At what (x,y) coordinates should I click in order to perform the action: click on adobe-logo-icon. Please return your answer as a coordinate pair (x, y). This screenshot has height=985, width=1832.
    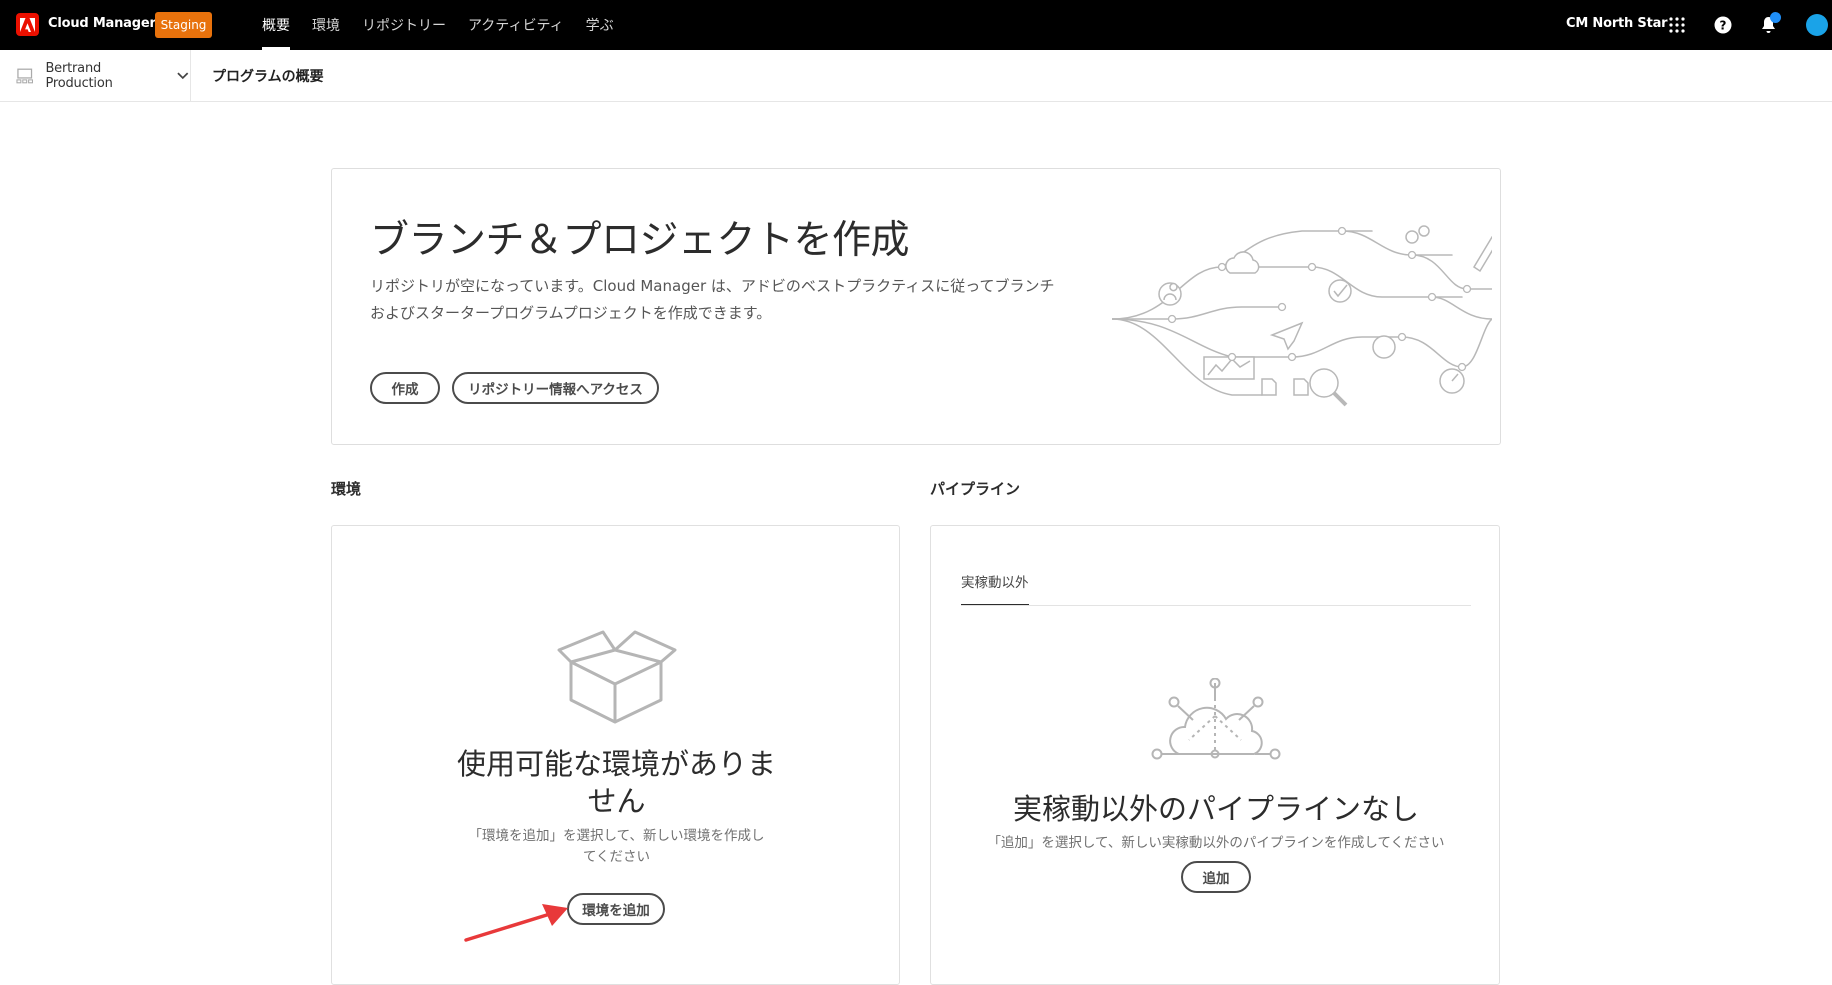
    Looking at the image, I should click on (27, 24).